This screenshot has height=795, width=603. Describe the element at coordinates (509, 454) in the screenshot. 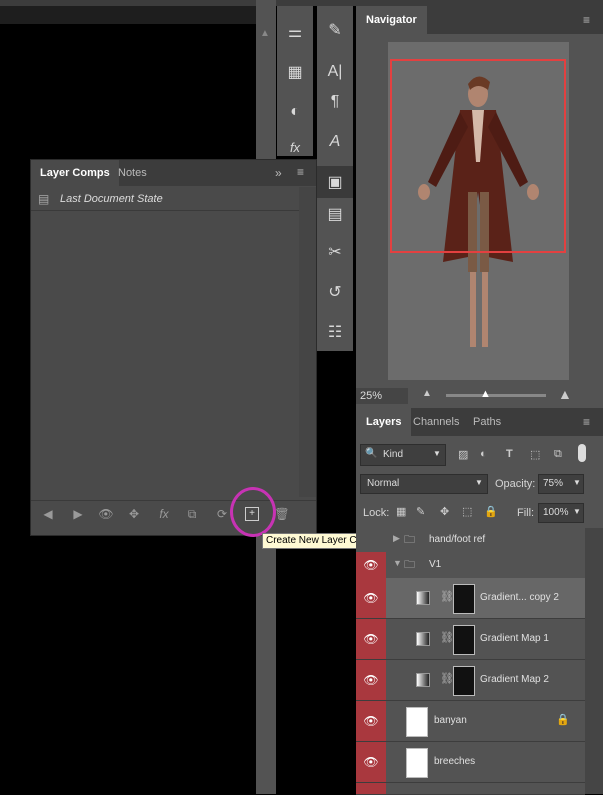

I see `filter-type-icon: T` at that location.